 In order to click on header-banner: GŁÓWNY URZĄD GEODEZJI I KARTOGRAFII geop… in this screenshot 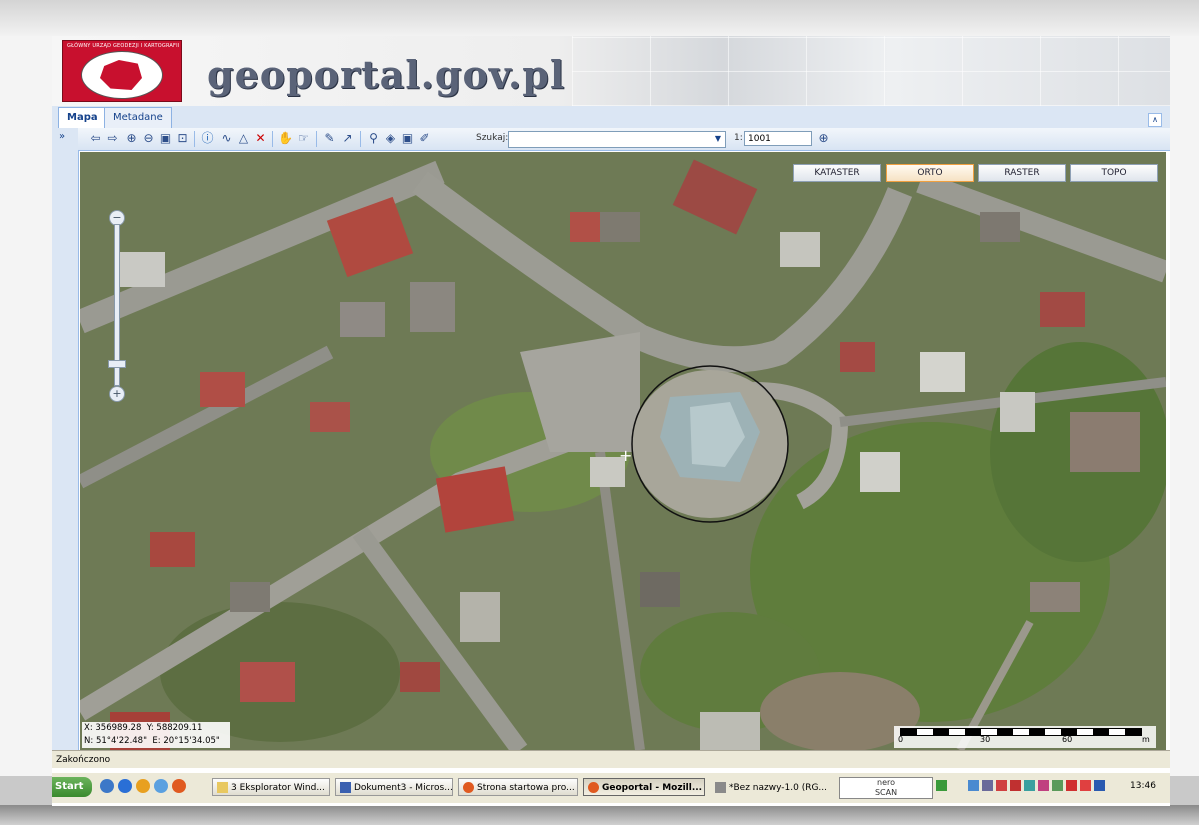, I will do `click(611, 71)`.